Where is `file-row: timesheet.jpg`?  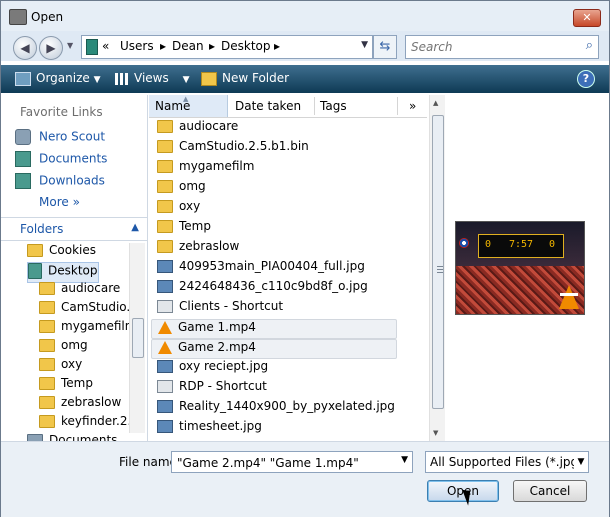
file-row: timesheet.jpg is located at coordinates (273, 428).